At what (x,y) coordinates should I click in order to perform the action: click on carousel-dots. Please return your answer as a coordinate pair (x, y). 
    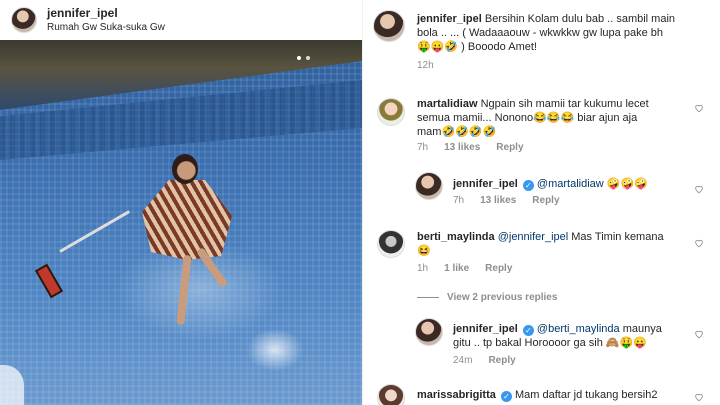
    Looking at the image, I should click on (303, 58).